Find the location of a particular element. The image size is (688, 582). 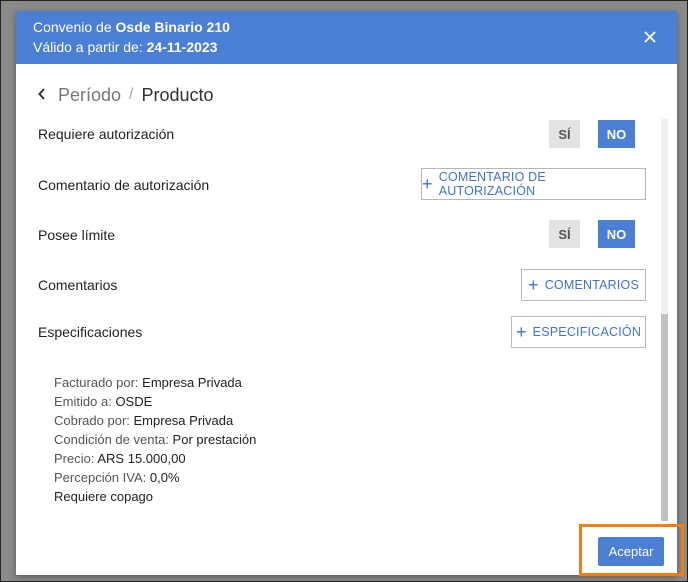

close-button is located at coordinates (650, 37).